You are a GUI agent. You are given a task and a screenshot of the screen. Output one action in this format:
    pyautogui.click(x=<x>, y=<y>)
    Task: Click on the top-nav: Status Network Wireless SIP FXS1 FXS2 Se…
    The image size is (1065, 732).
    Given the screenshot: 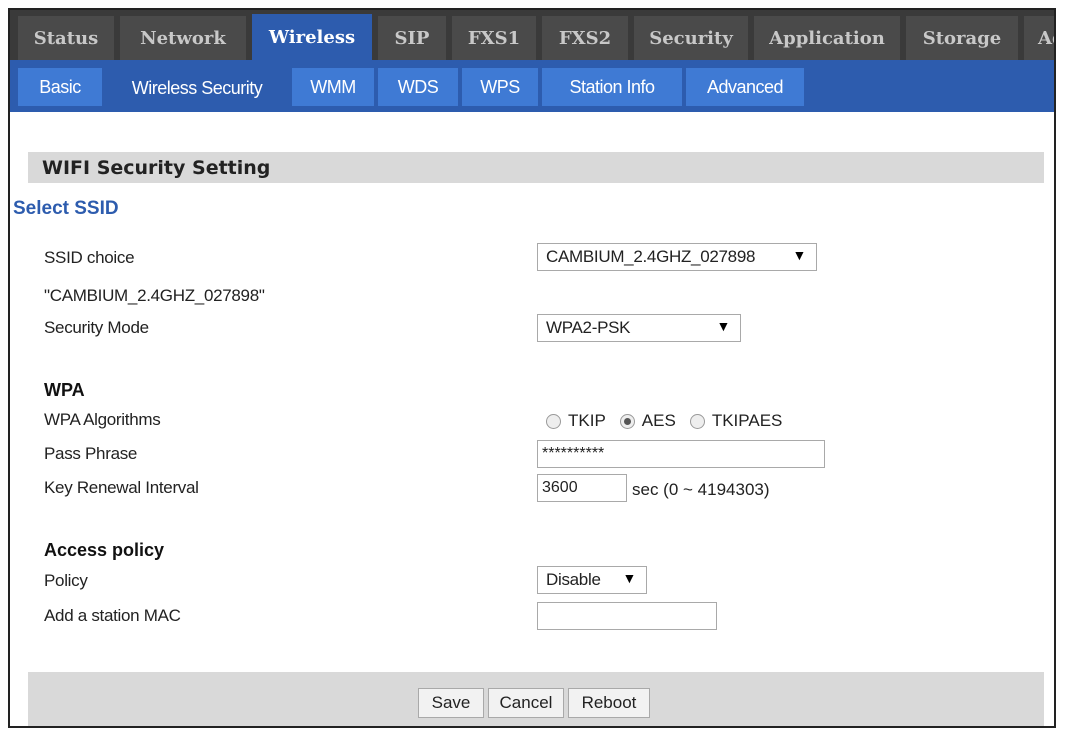 What is the action you would take?
    pyautogui.click(x=532, y=35)
    